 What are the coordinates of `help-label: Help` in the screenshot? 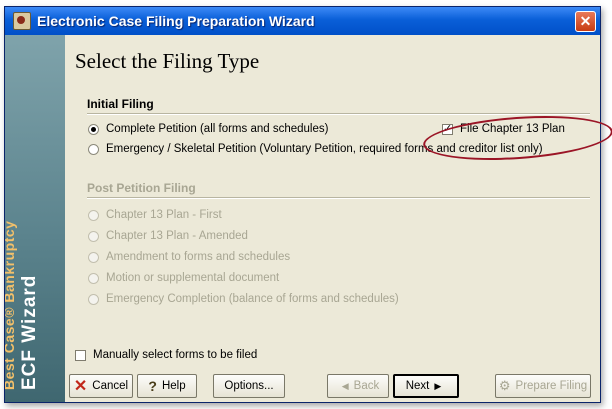 It's located at (173, 386).